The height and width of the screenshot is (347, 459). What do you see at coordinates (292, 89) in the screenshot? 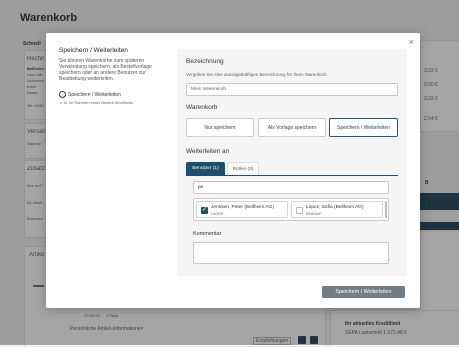
I see `bezeichnung-input: Mein Warenkorb` at bounding box center [292, 89].